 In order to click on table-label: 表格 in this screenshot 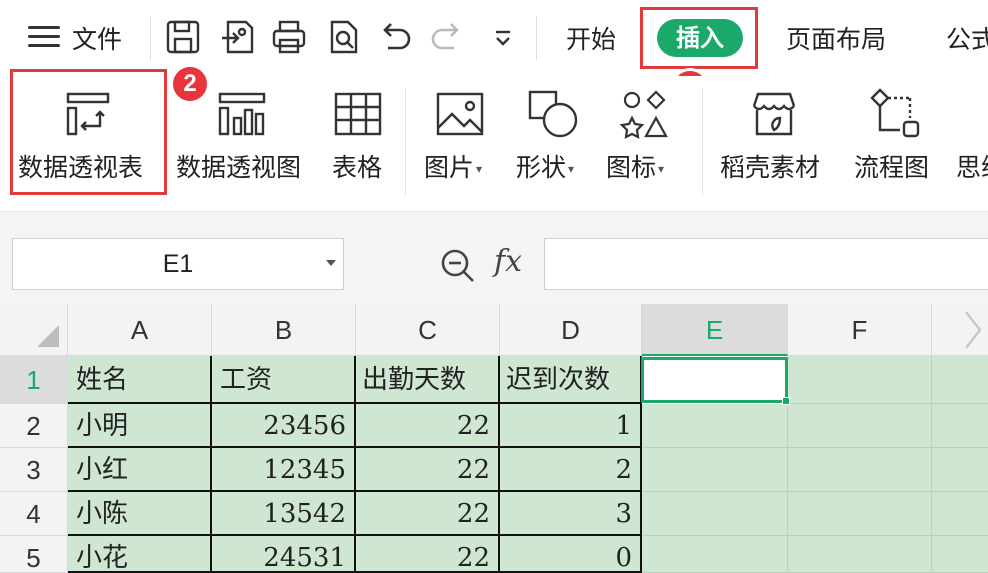, I will do `click(357, 167)`.